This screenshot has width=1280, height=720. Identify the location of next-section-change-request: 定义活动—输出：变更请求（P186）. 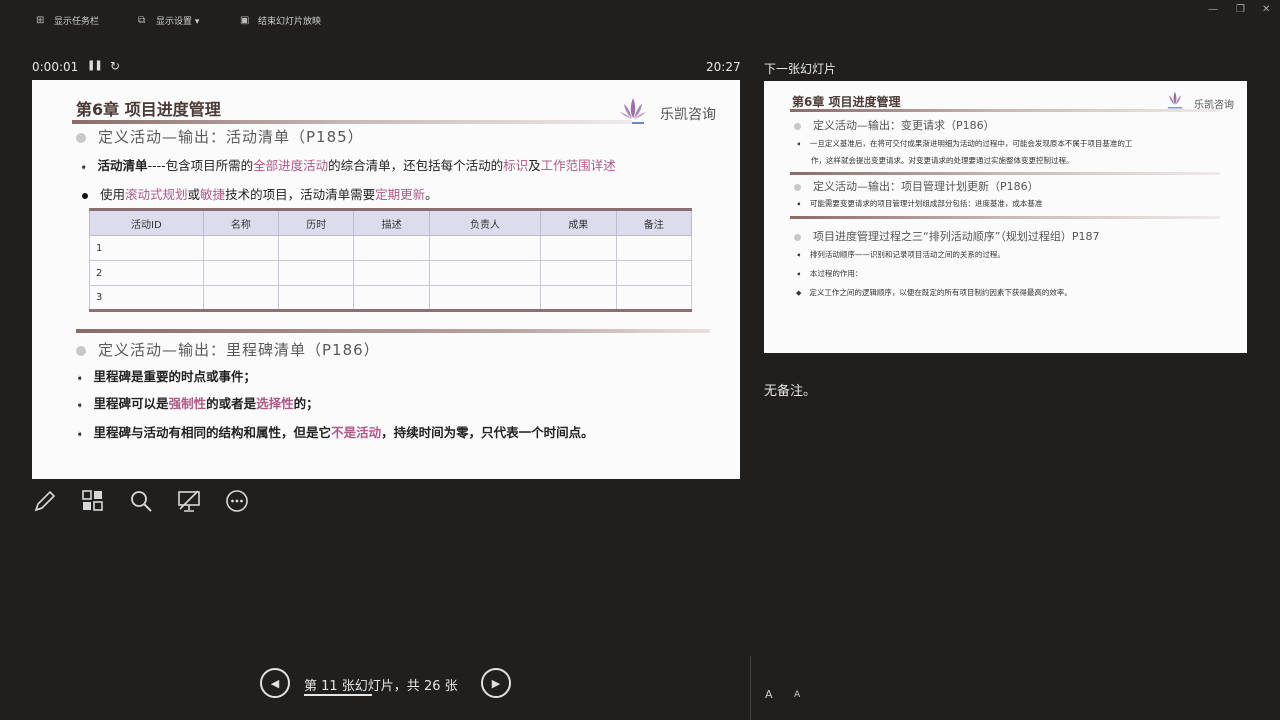
(894, 125).